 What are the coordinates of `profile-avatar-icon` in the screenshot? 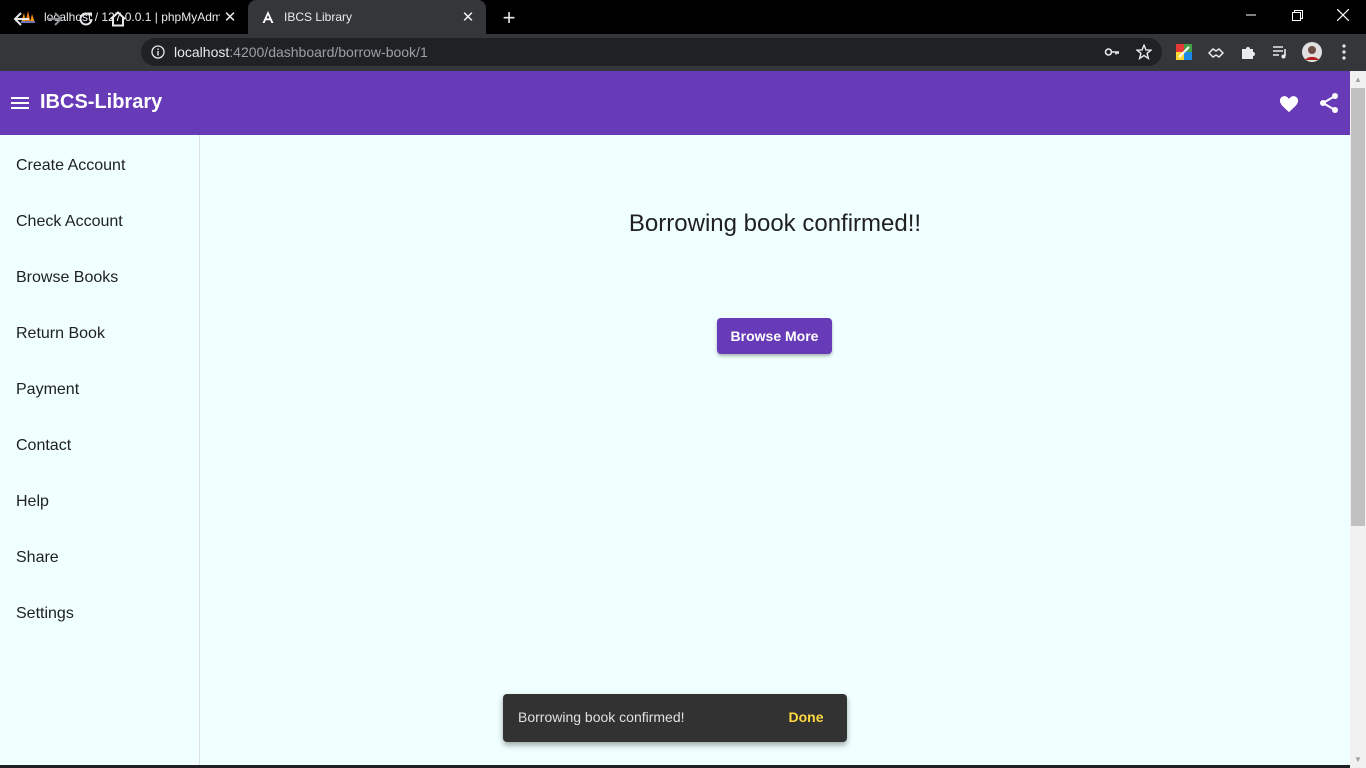 It's located at (1312, 52).